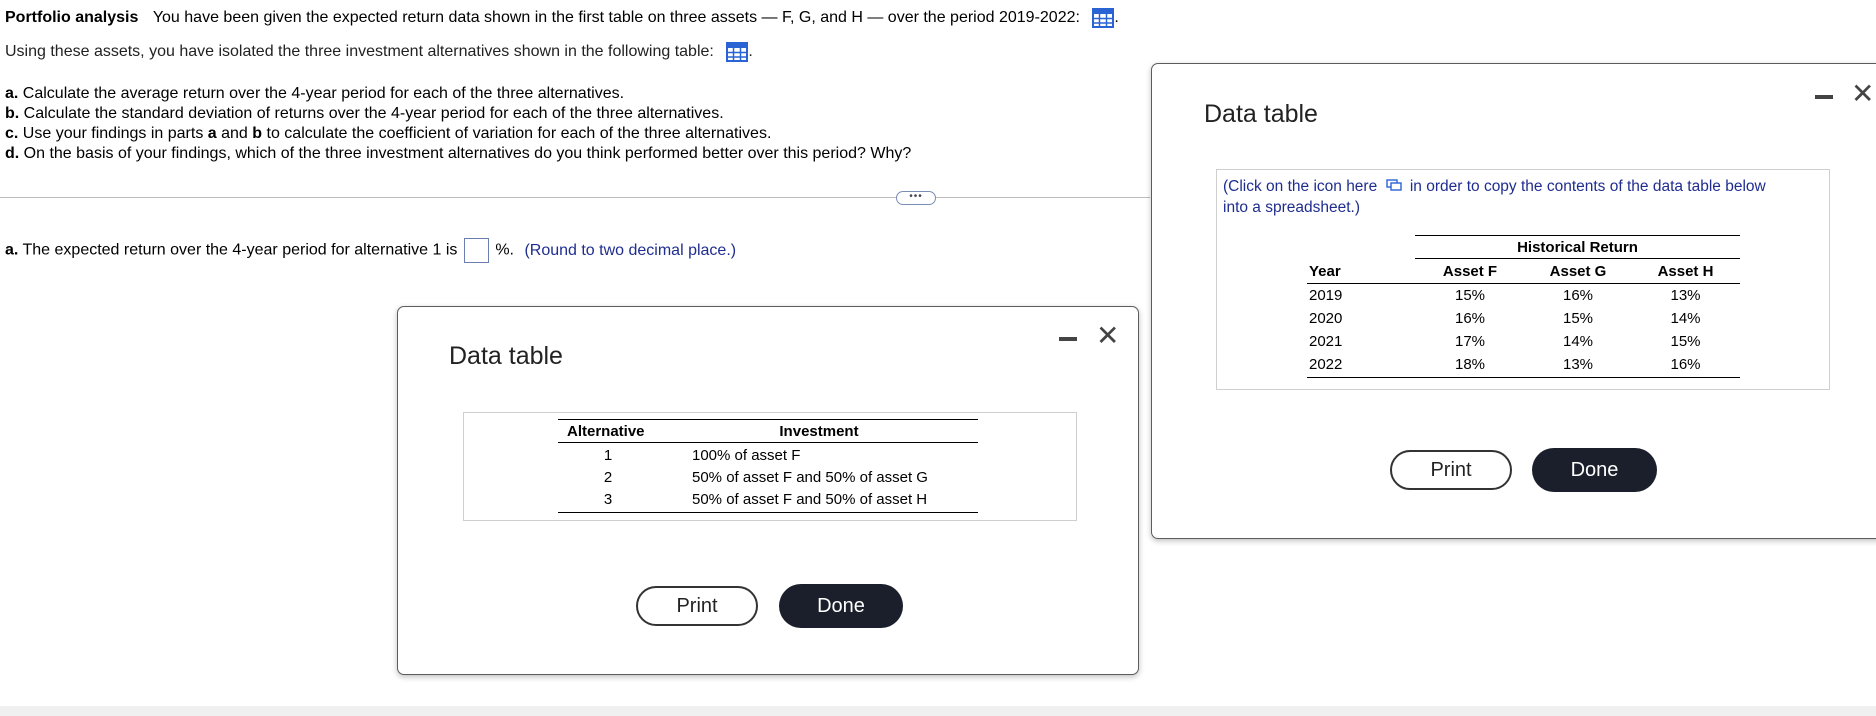  What do you see at coordinates (1685, 341) in the screenshot?
I see `asset-h-cell: 15%` at bounding box center [1685, 341].